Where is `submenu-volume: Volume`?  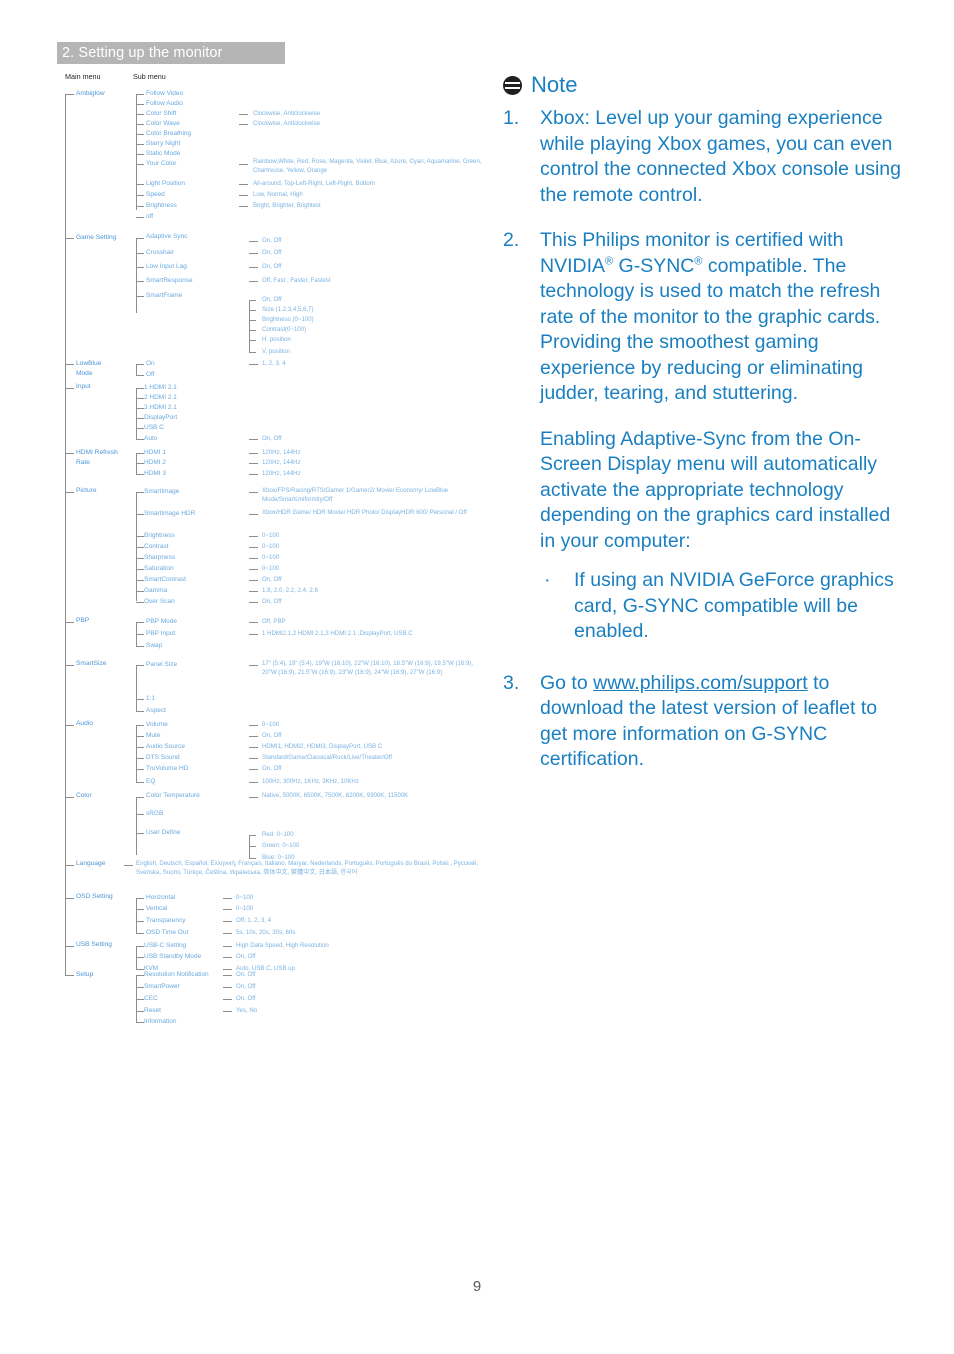 submenu-volume: Volume is located at coordinates (157, 724).